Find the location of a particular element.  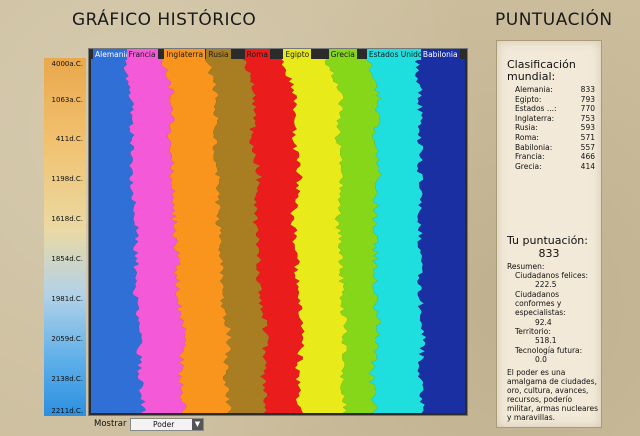

ranking-civ: Rusia: is located at coordinates (526, 128).